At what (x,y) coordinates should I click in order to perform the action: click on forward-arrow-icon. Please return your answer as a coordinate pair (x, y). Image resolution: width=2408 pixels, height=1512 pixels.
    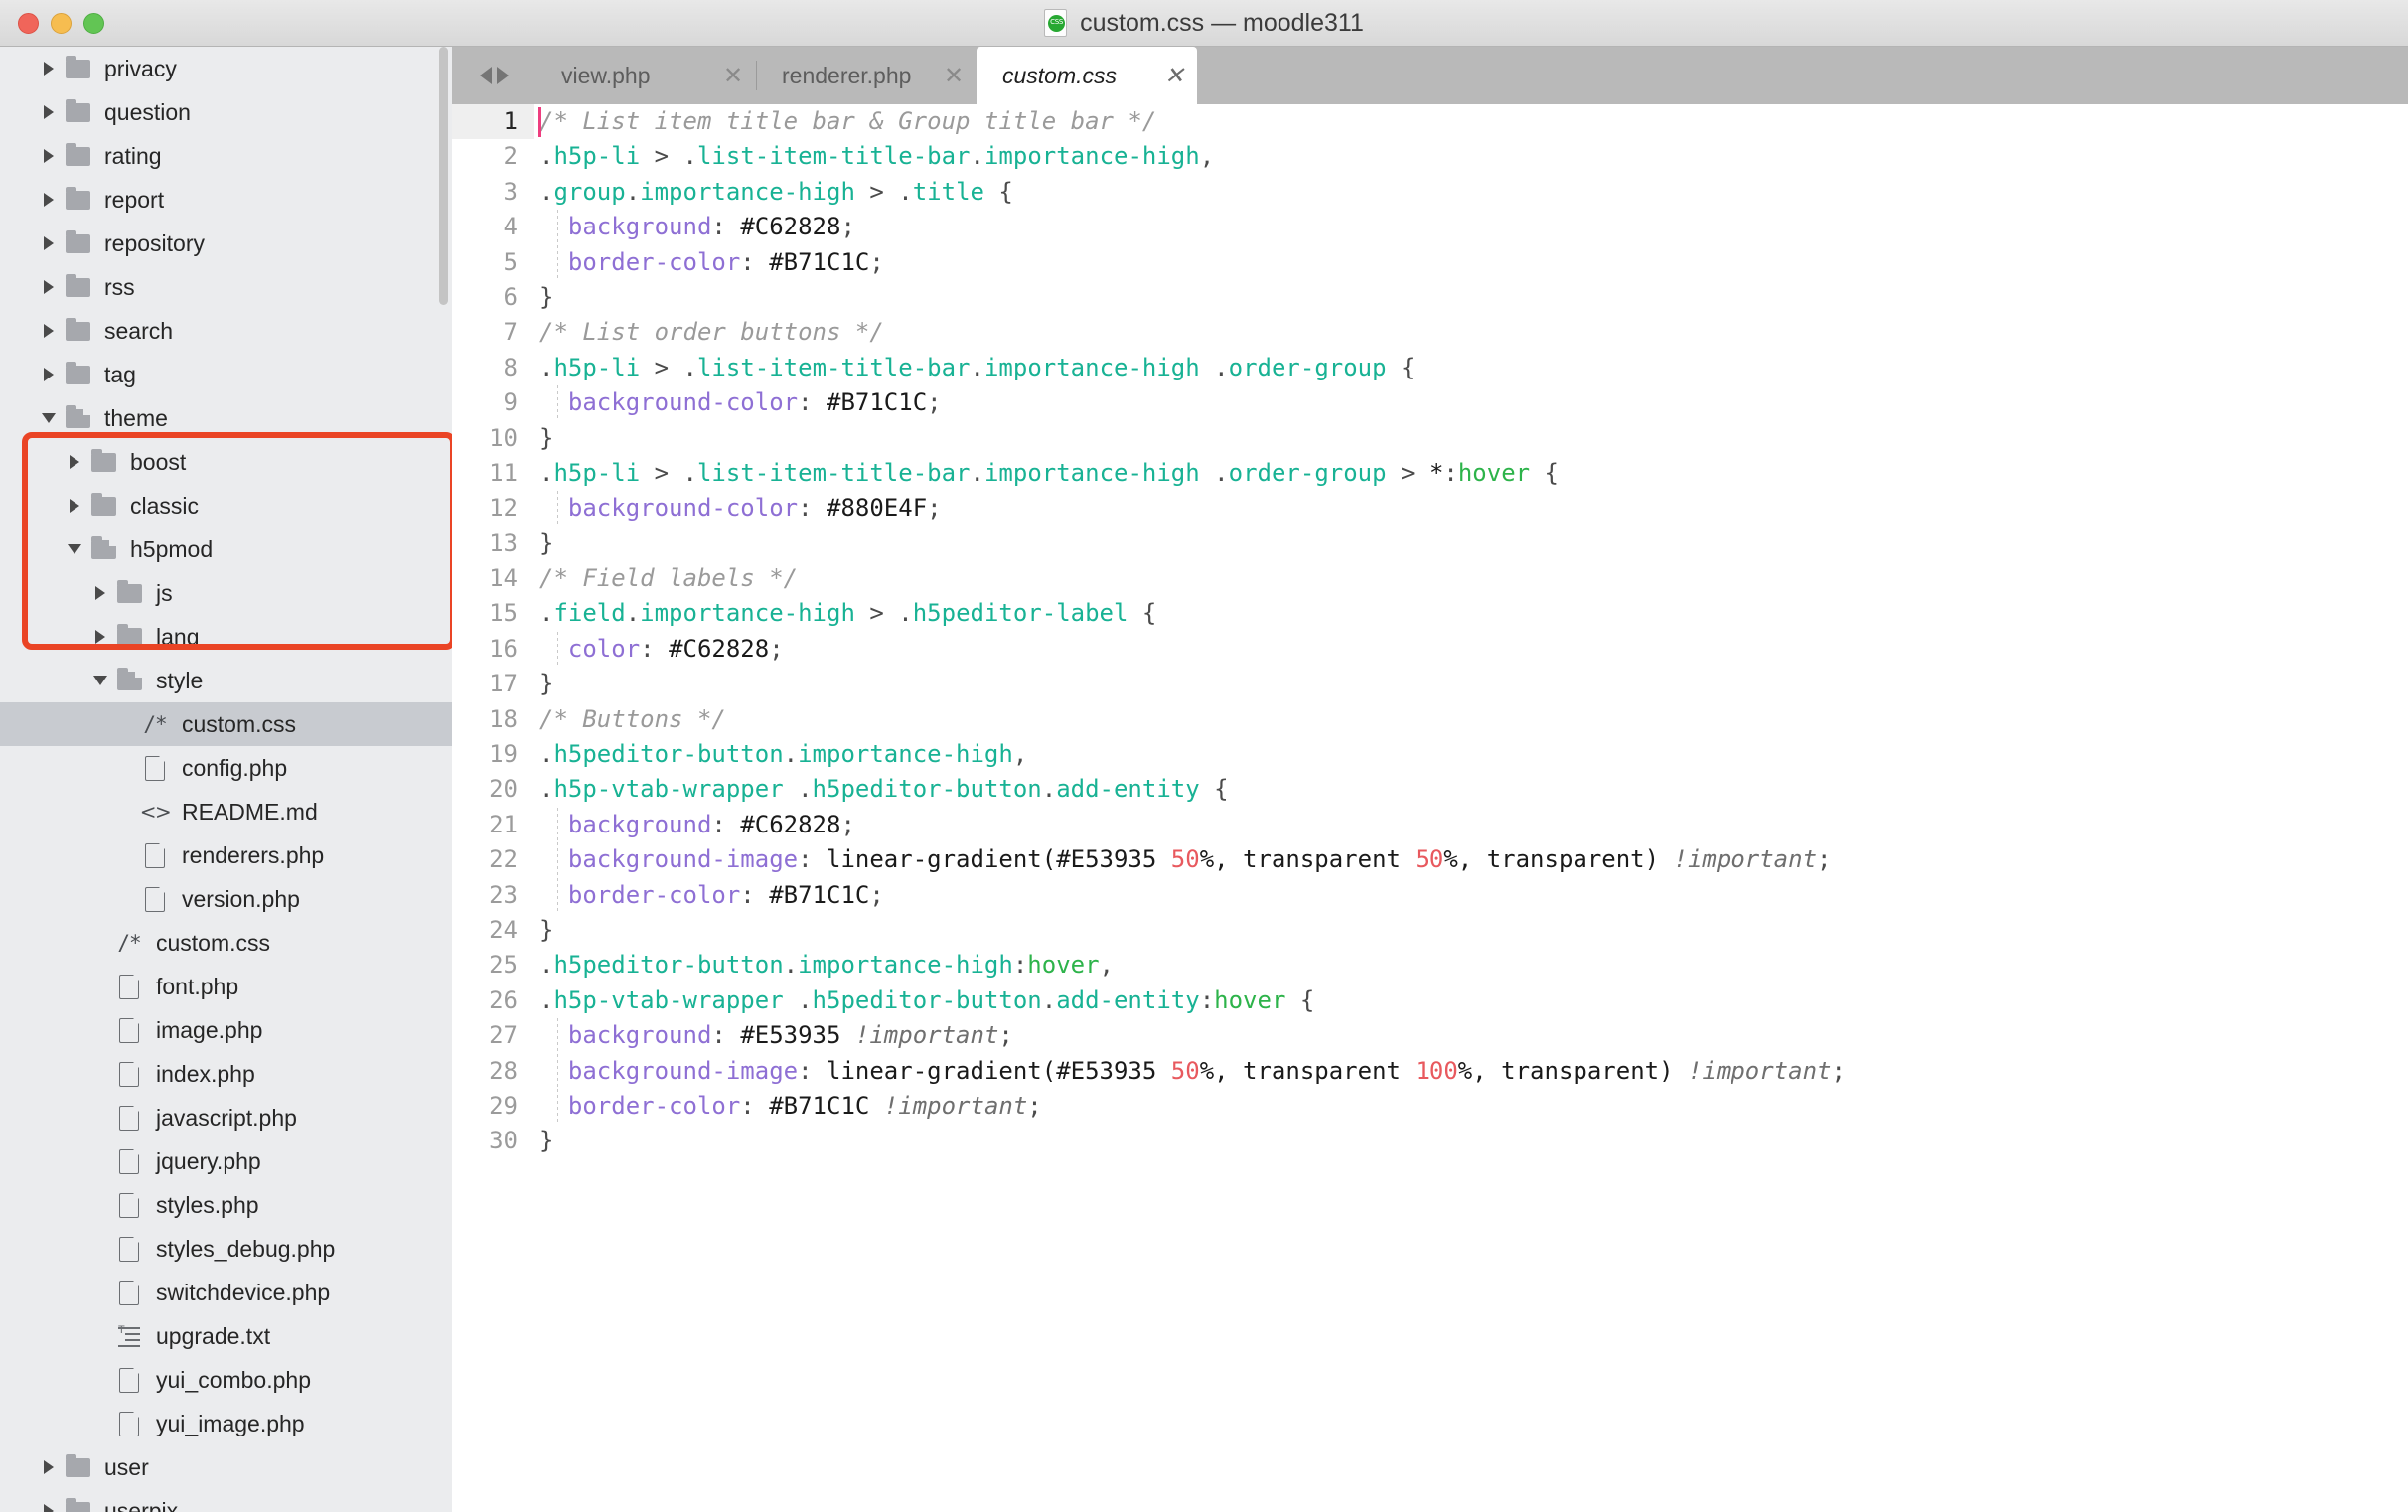
    Looking at the image, I should click on (503, 75).